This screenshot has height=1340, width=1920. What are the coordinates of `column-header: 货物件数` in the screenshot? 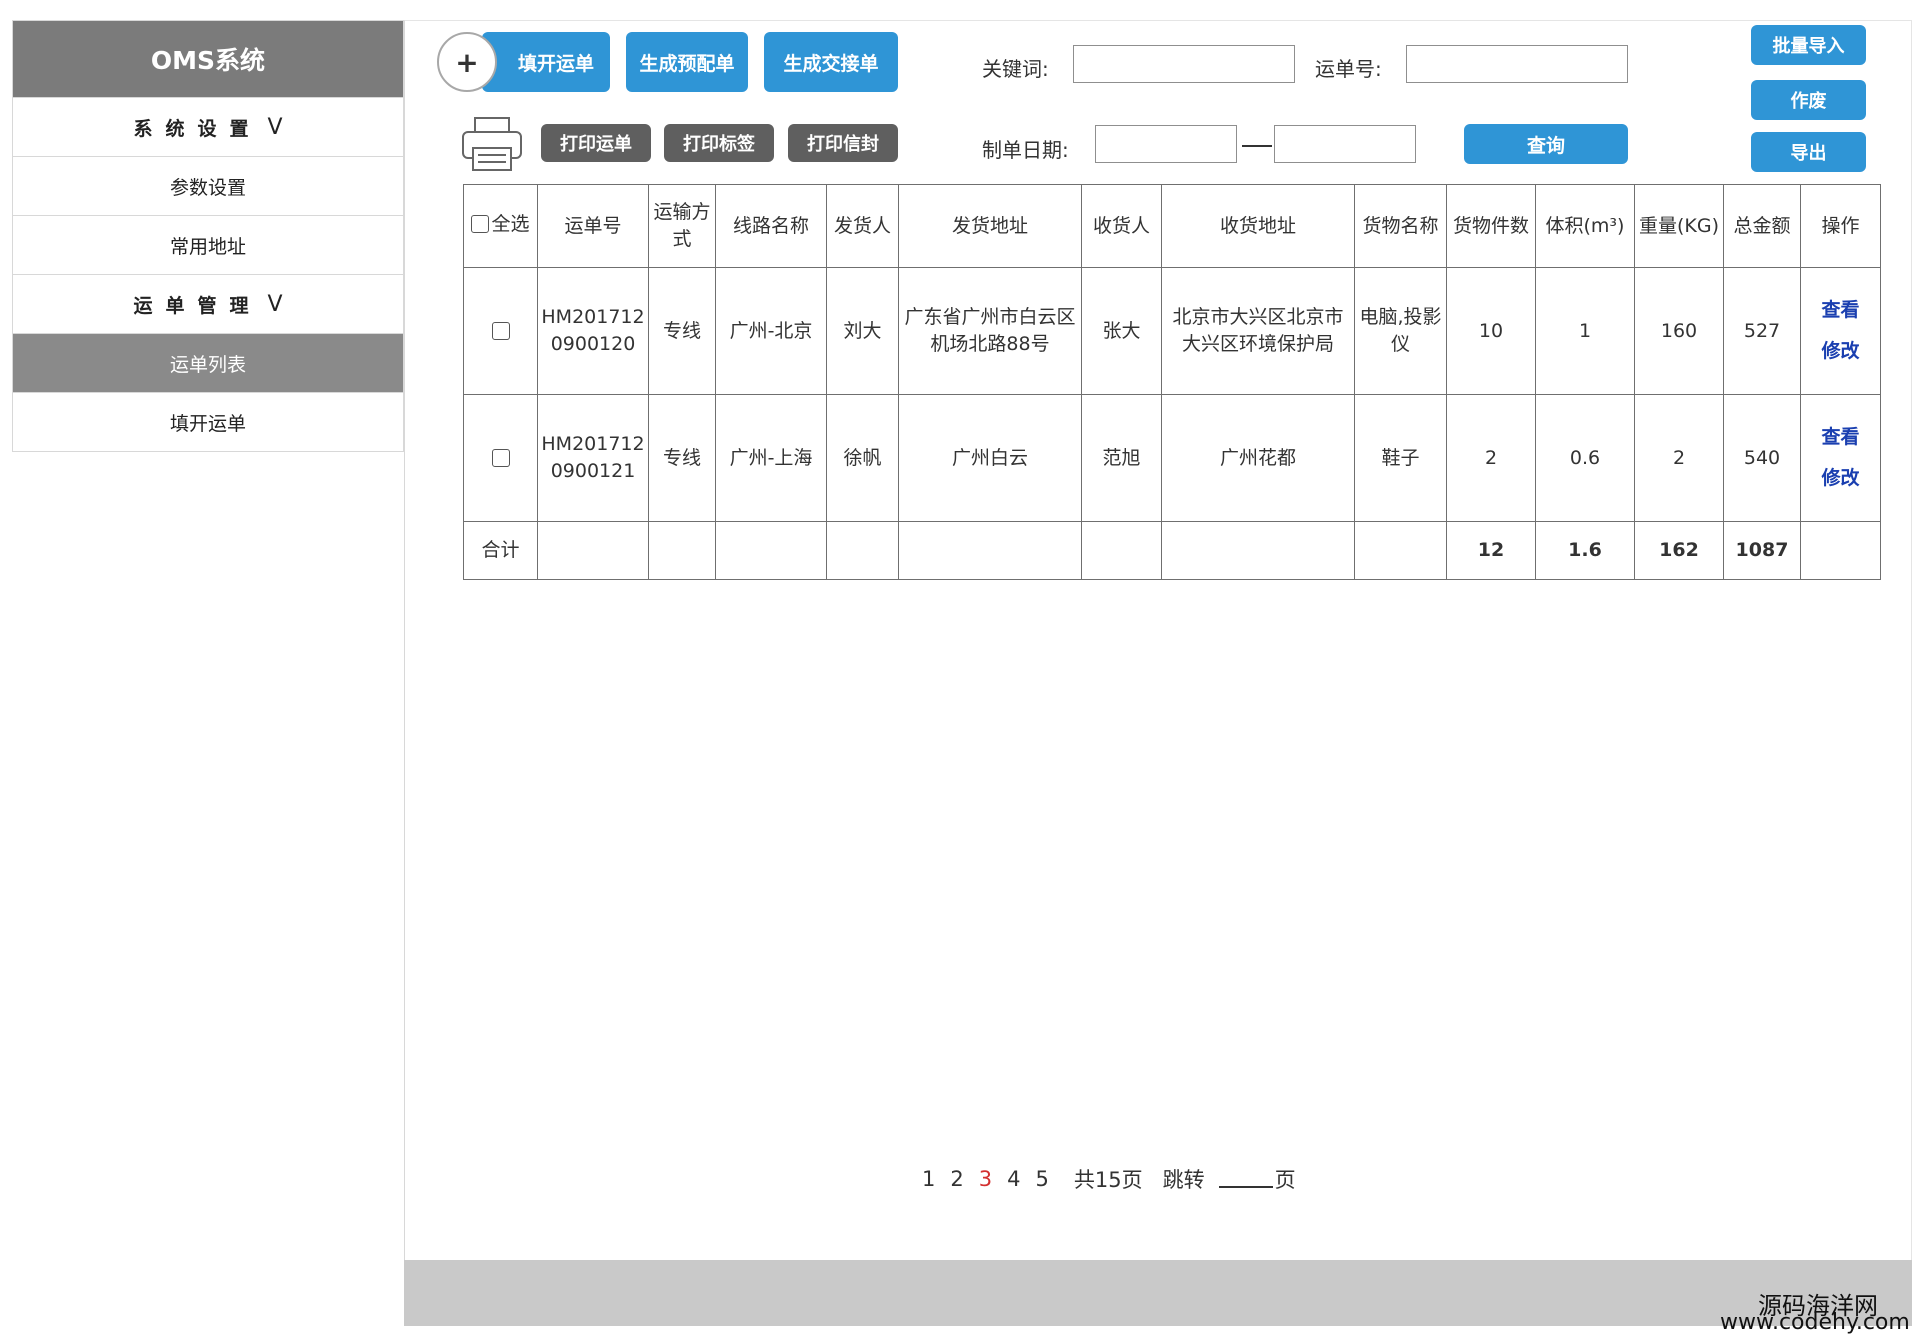 It's located at (1491, 226).